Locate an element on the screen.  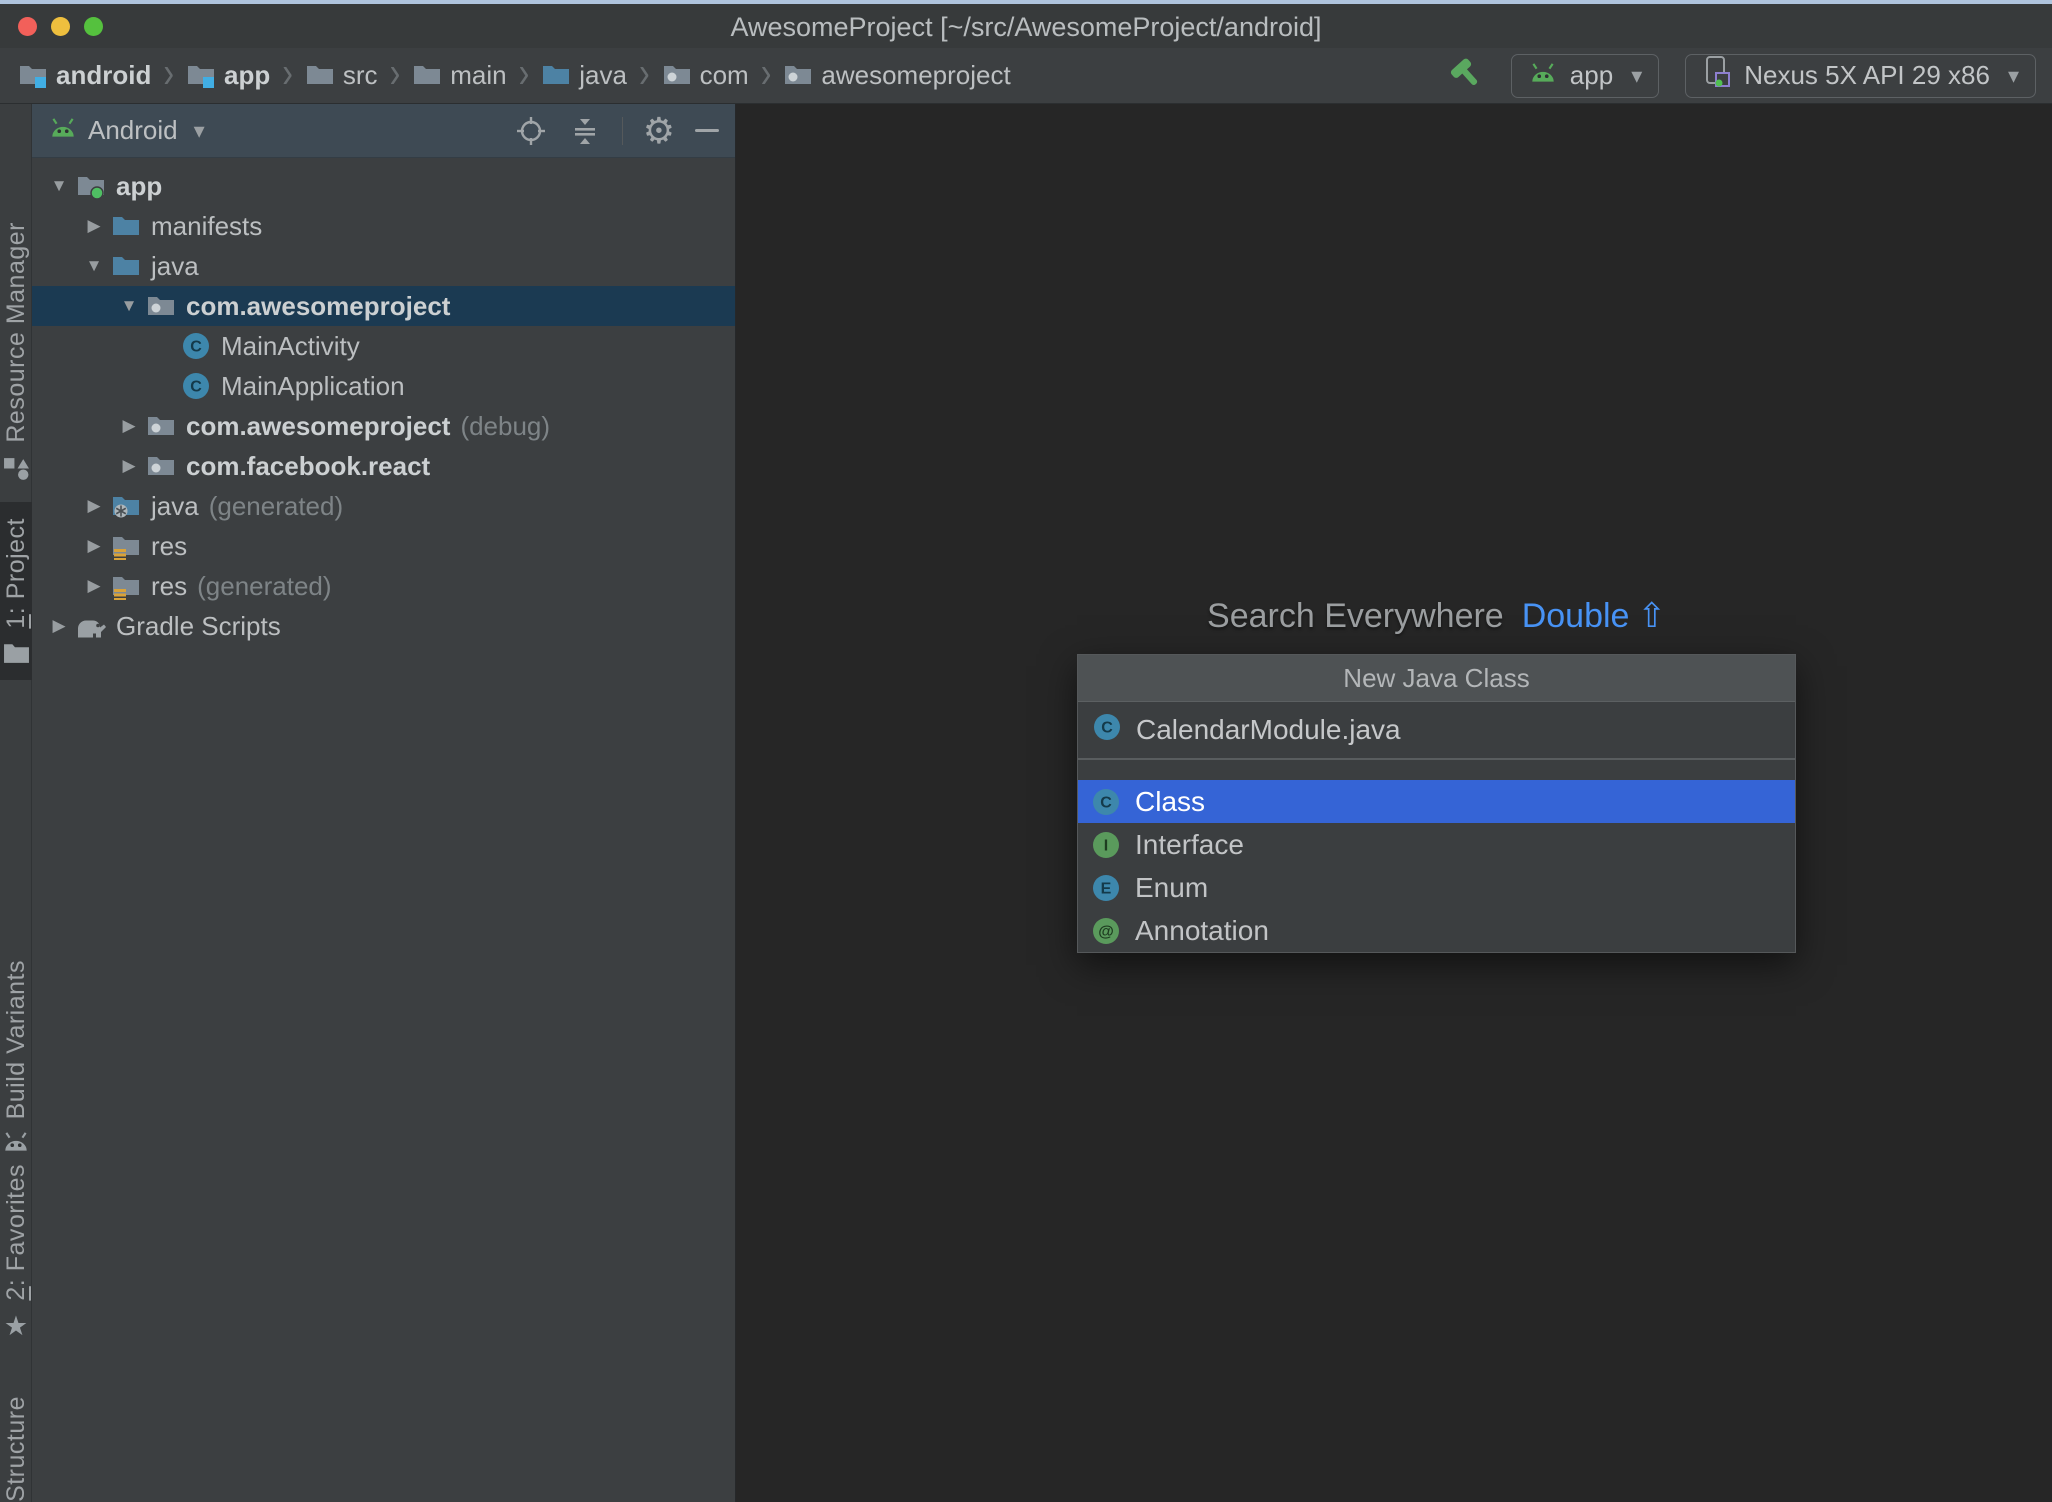
tool-window-button-resource-manager: Resource Manager is located at coordinates (16, 352).